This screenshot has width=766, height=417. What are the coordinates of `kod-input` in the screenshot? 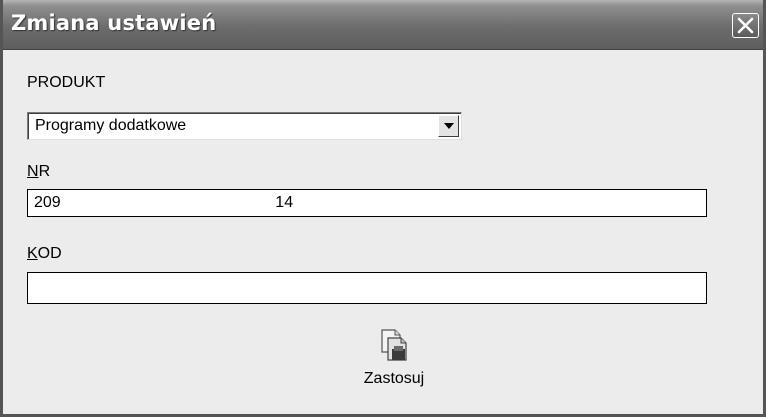 It's located at (367, 288).